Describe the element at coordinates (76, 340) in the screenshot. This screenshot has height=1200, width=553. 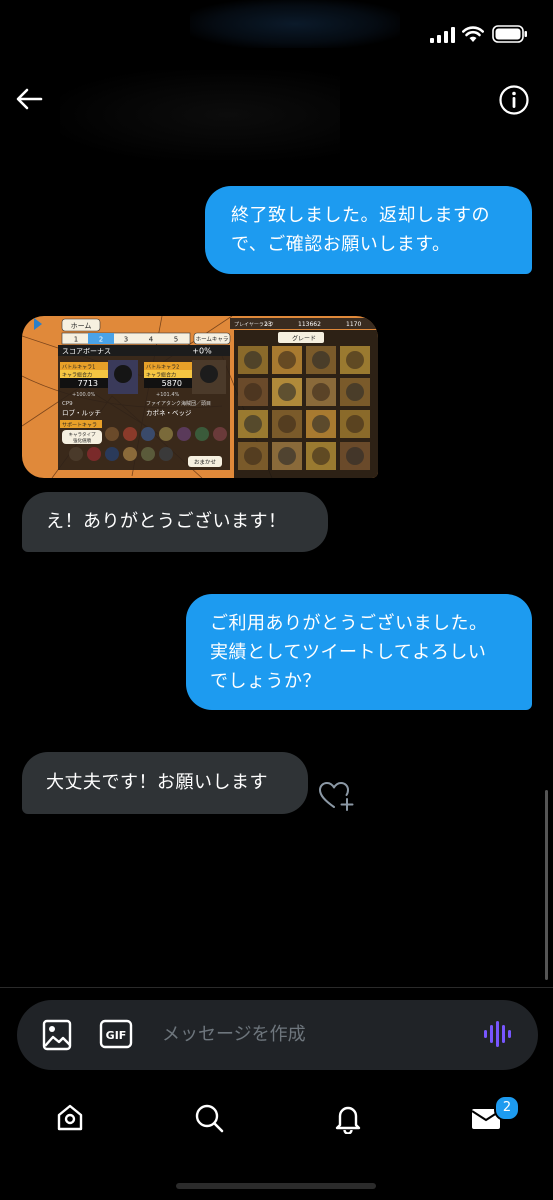
I see `svg-text: 1` at that location.